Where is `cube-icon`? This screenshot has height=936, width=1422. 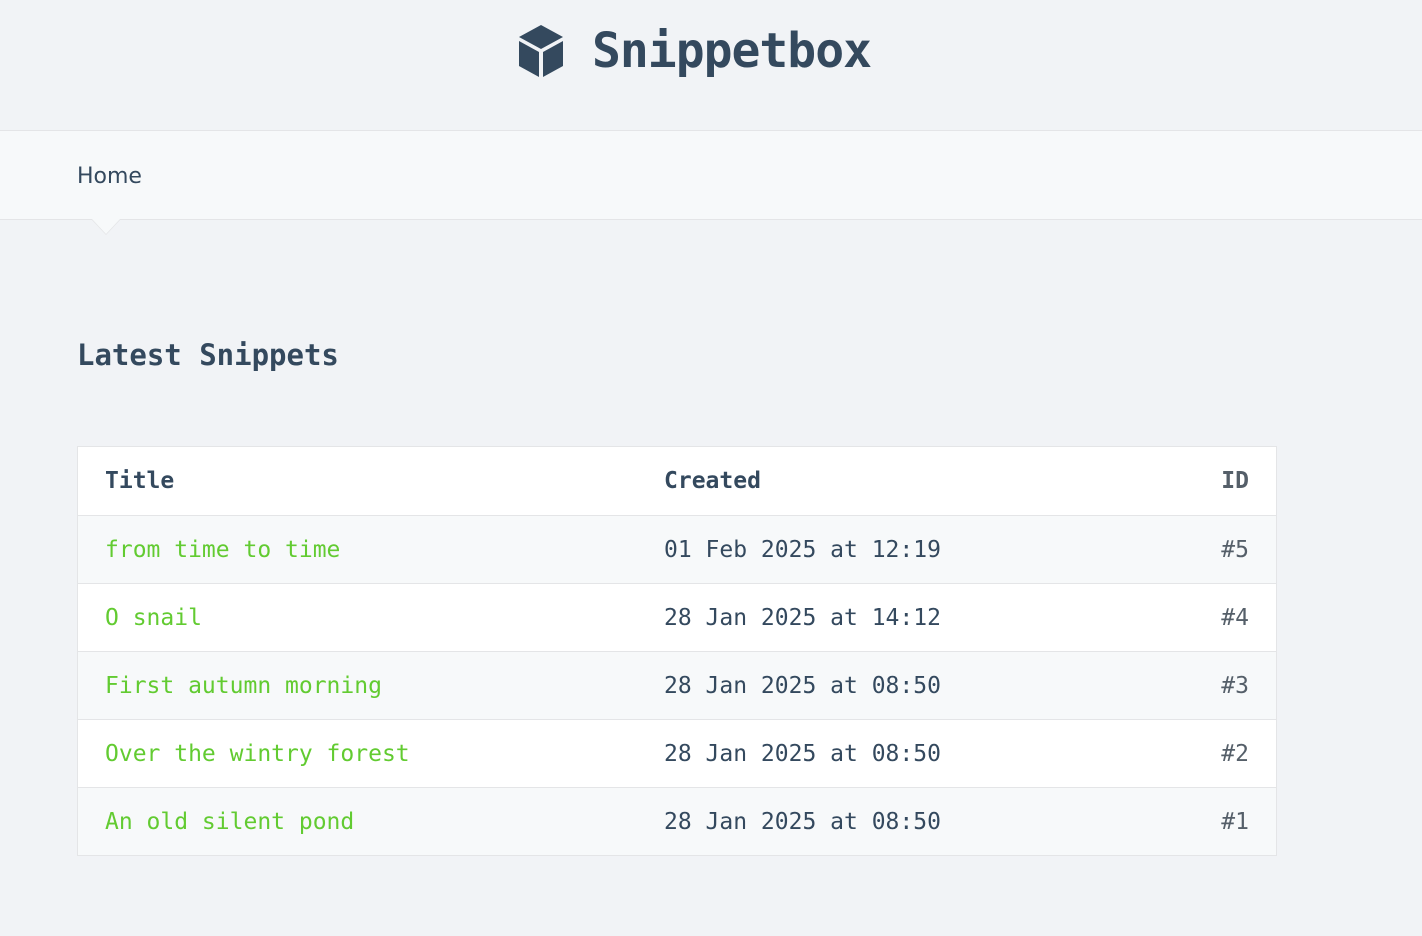 cube-icon is located at coordinates (541, 51).